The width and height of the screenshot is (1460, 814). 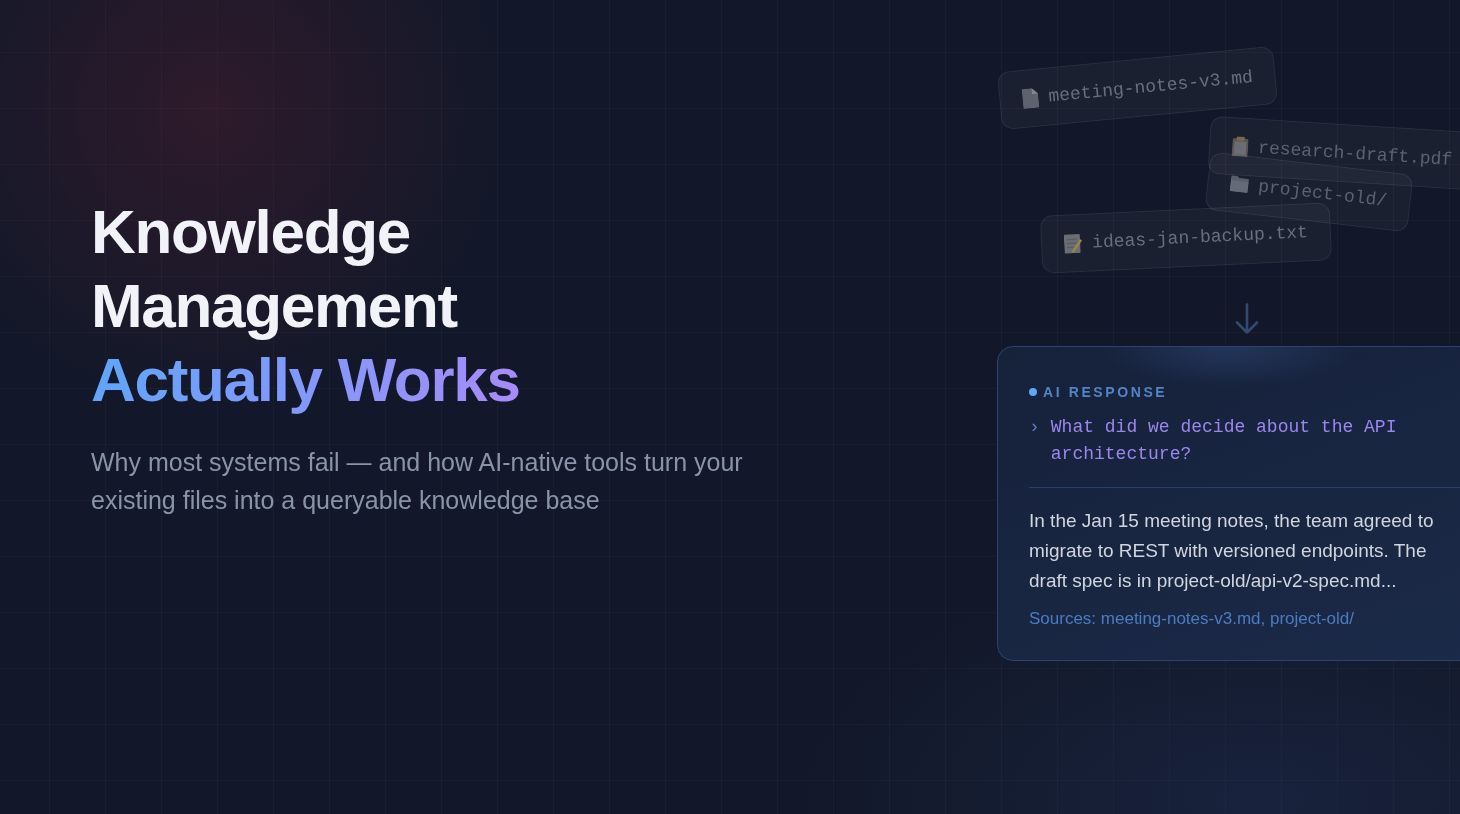 I want to click on clipboard-icon, so click(x=1240, y=147).